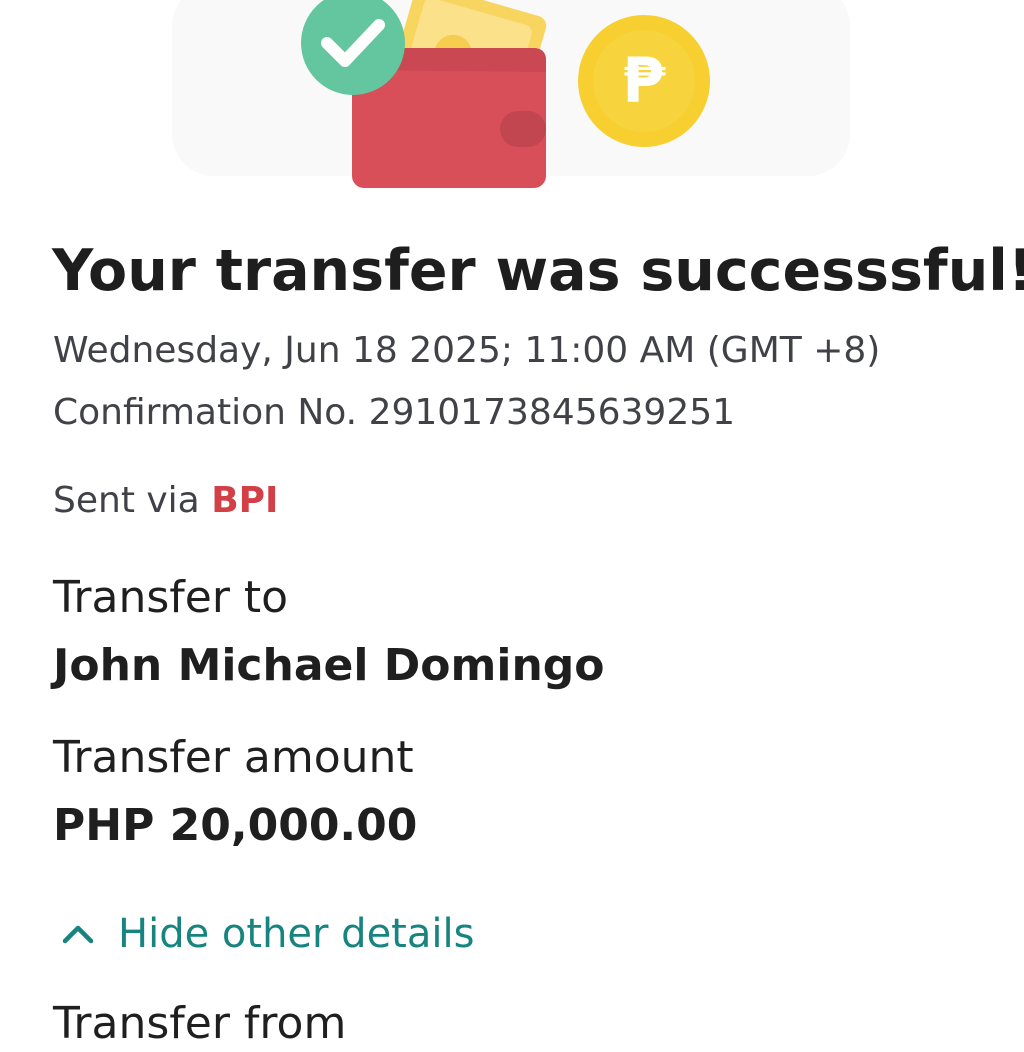 The height and width of the screenshot is (1052, 1024). Describe the element at coordinates (394, 412) in the screenshot. I see `confirmation-number: Confirmation No. 2910173845639251` at that location.